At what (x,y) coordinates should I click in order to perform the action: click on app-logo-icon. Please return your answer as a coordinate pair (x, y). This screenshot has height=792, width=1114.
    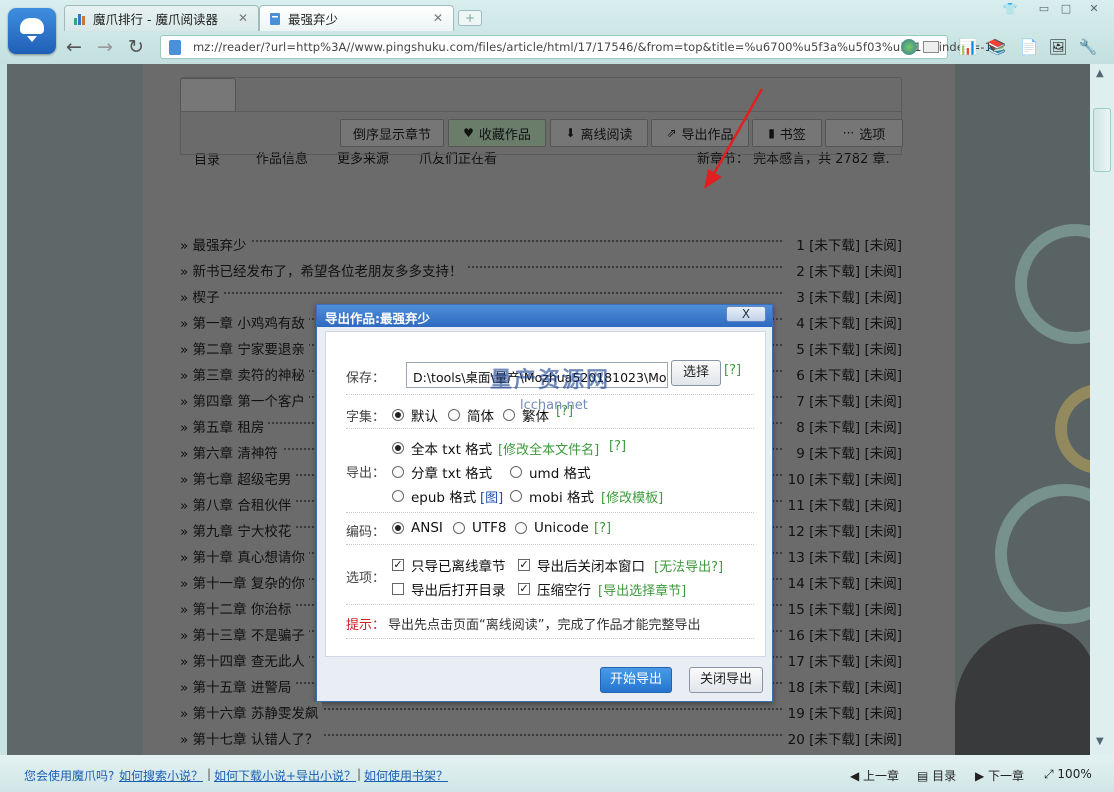
    Looking at the image, I should click on (32, 31).